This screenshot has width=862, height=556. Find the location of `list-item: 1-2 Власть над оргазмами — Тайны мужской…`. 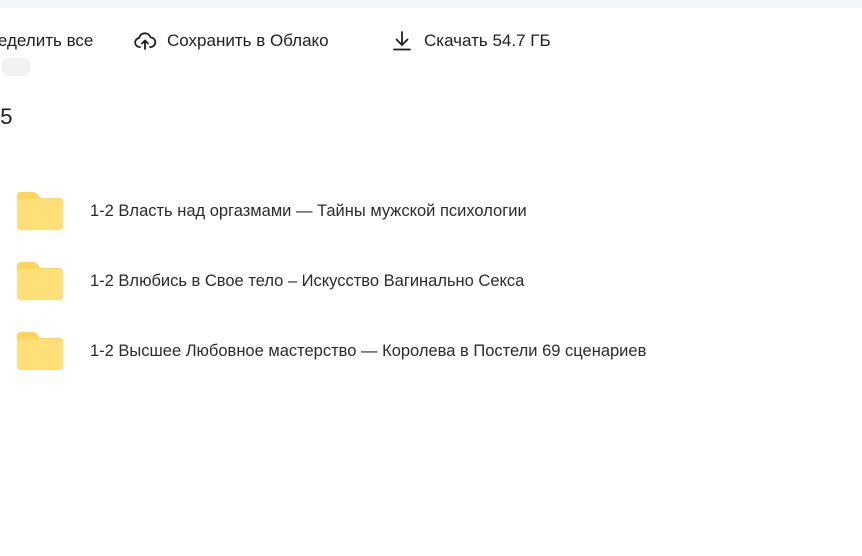

list-item: 1-2 Власть над оргазмами — Тайны мужской… is located at coordinates (431, 211).